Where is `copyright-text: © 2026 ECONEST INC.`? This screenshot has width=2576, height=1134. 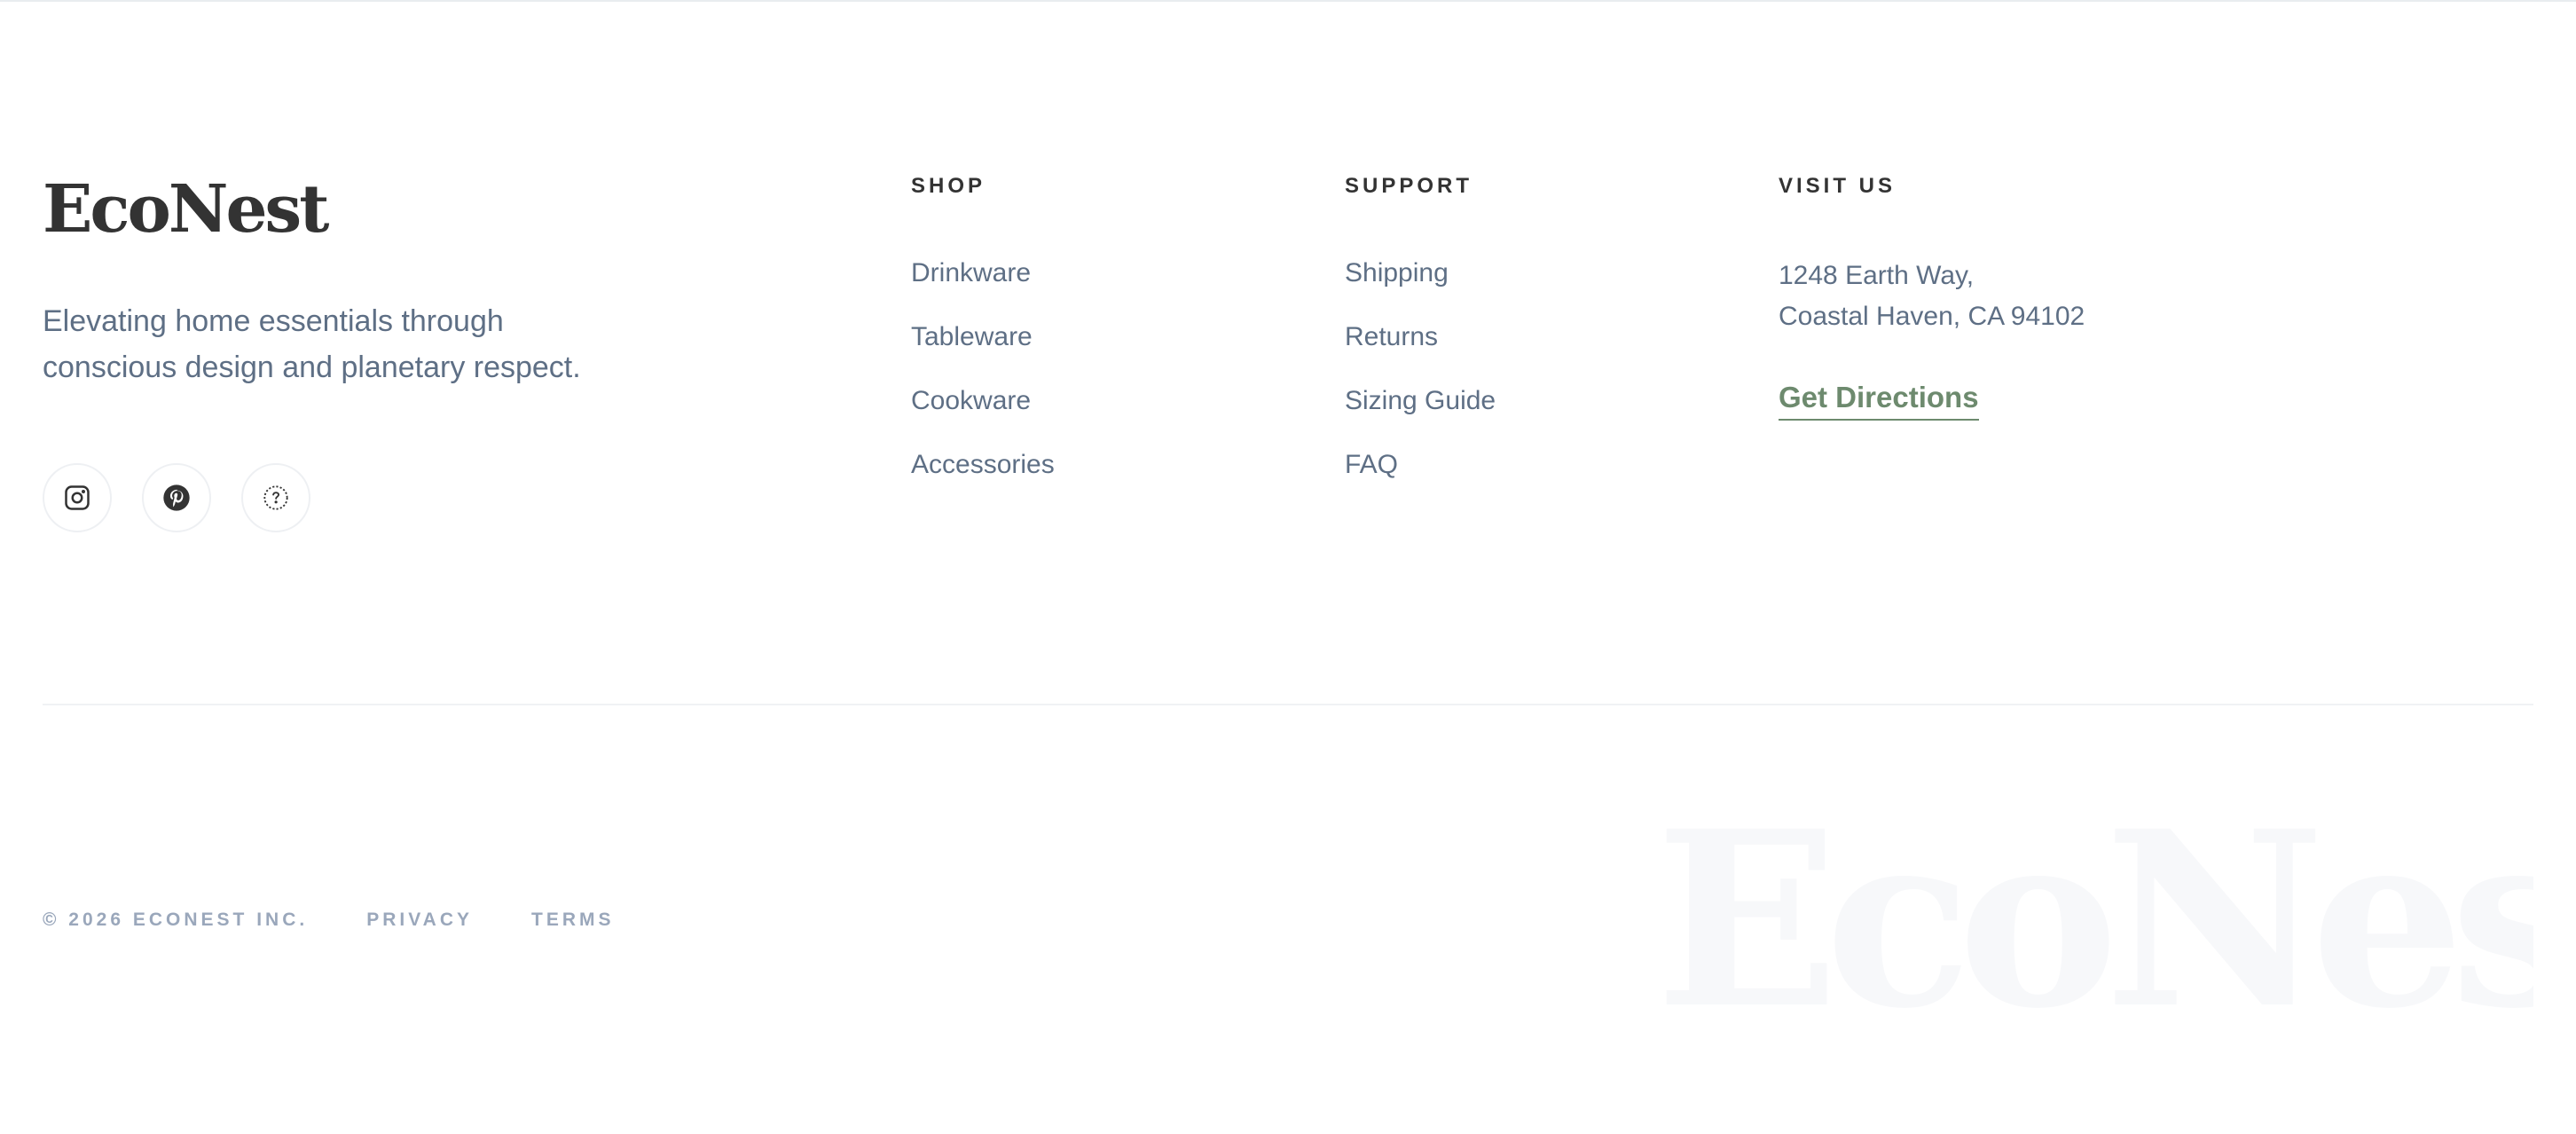
copyright-text: © 2026 ECONEST INC. is located at coordinates (176, 920).